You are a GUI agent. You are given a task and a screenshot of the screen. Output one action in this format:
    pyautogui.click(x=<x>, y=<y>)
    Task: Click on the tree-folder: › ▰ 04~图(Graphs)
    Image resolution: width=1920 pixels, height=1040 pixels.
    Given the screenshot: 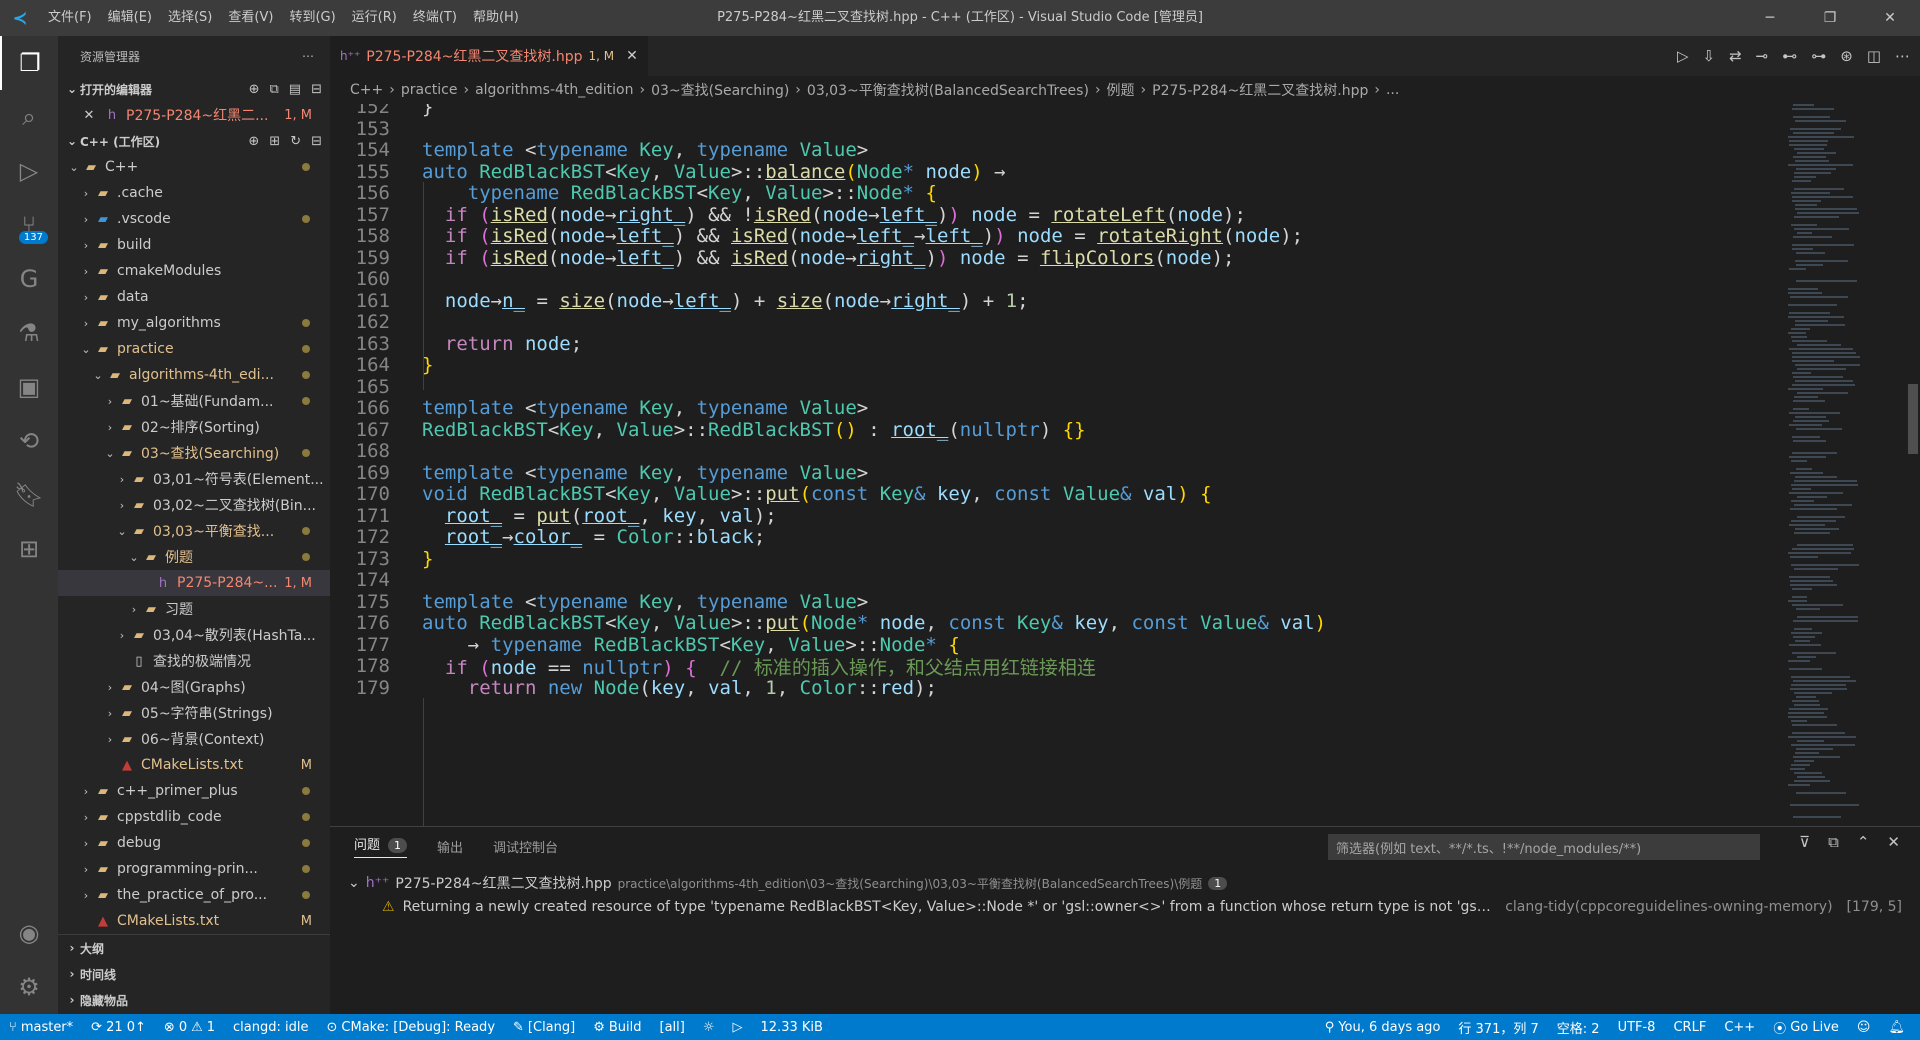 What is the action you would take?
    pyautogui.click(x=194, y=687)
    